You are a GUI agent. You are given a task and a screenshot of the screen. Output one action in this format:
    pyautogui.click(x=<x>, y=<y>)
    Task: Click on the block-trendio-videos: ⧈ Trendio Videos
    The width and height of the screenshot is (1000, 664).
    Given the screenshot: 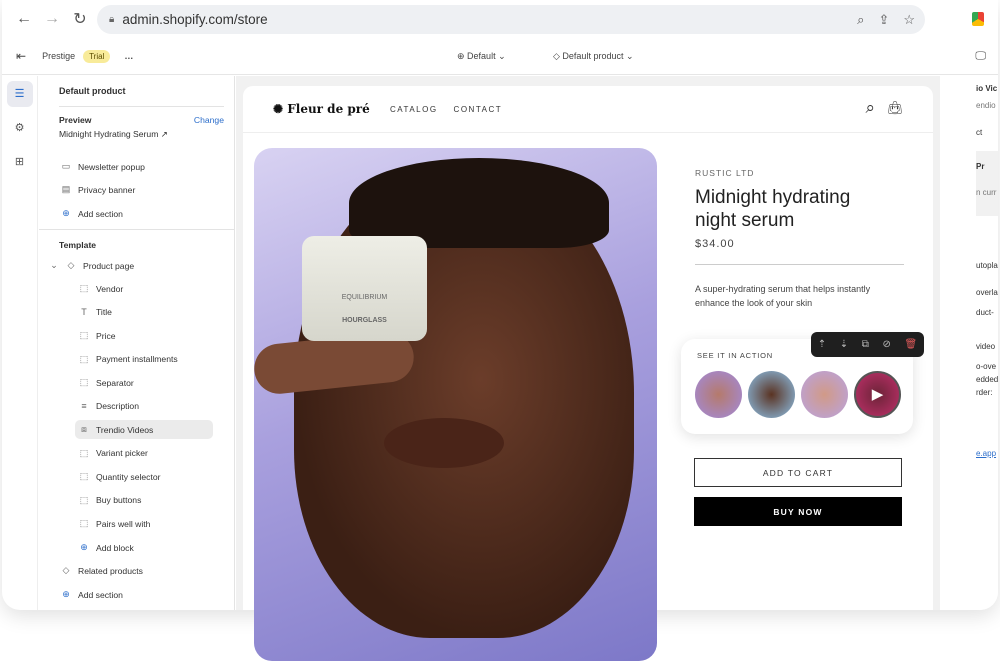 What is the action you would take?
    pyautogui.click(x=144, y=429)
    